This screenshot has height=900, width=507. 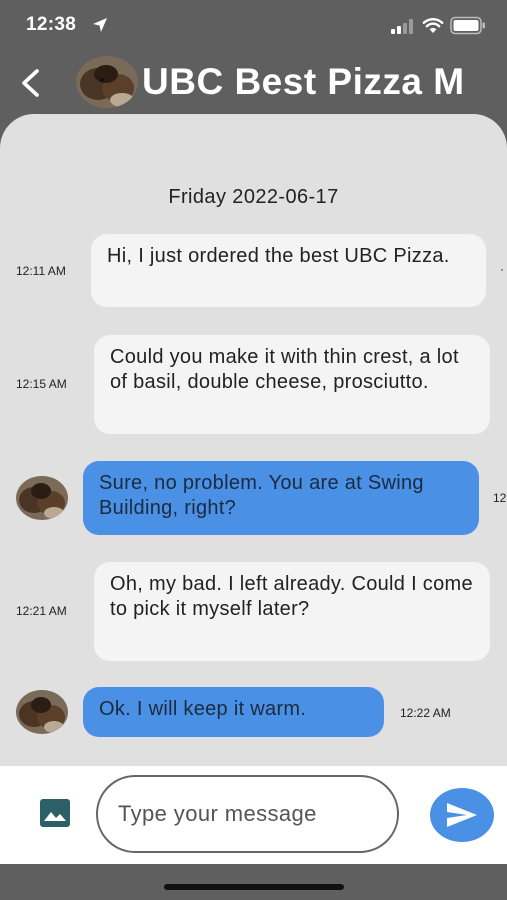 I want to click on wifi-icon, so click(x=433, y=25).